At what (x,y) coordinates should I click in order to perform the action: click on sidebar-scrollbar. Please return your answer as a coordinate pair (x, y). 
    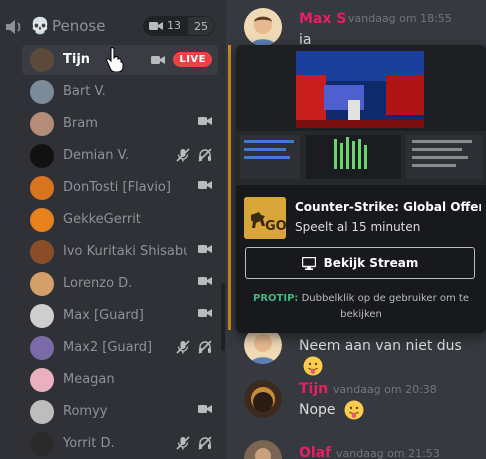
    Looking at the image, I should click on (223, 317).